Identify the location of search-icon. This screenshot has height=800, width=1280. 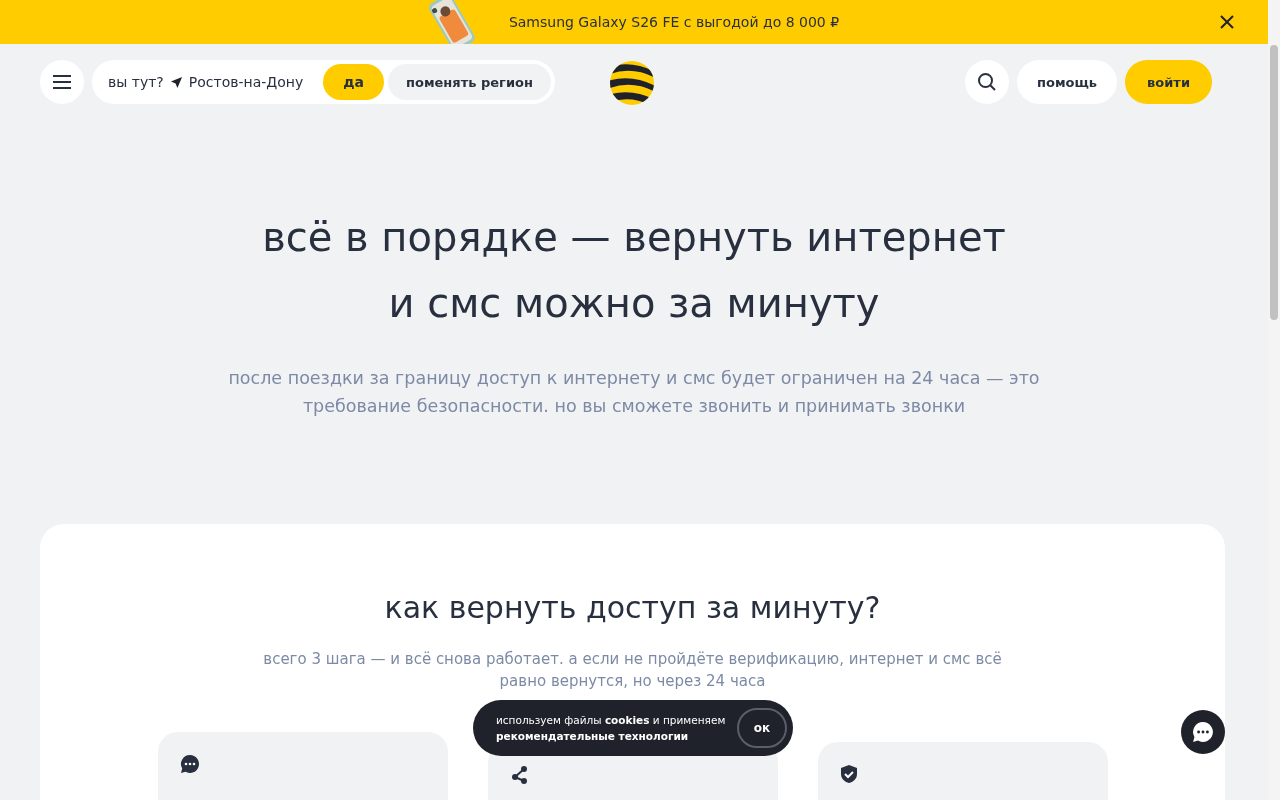
(987, 82).